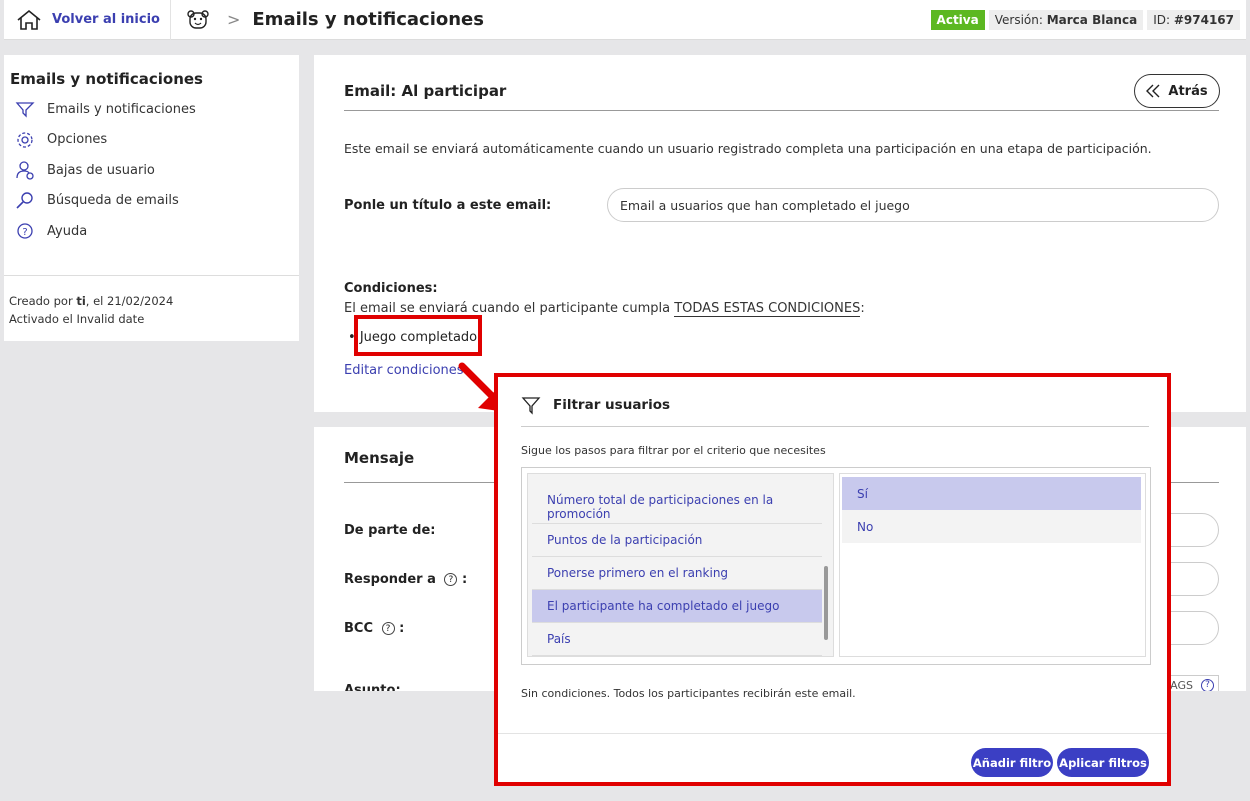 The image size is (1250, 801). Describe the element at coordinates (1162, 20) in the screenshot. I see `id-label: ID:` at that location.